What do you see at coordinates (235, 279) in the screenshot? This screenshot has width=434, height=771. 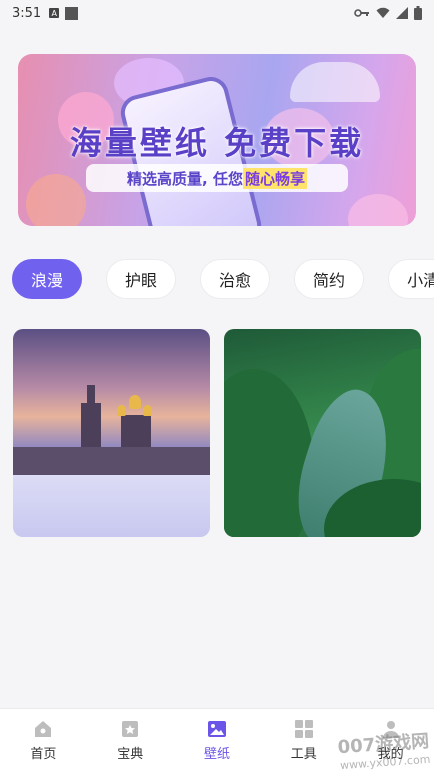 I see `tab-healing: 治愈` at bounding box center [235, 279].